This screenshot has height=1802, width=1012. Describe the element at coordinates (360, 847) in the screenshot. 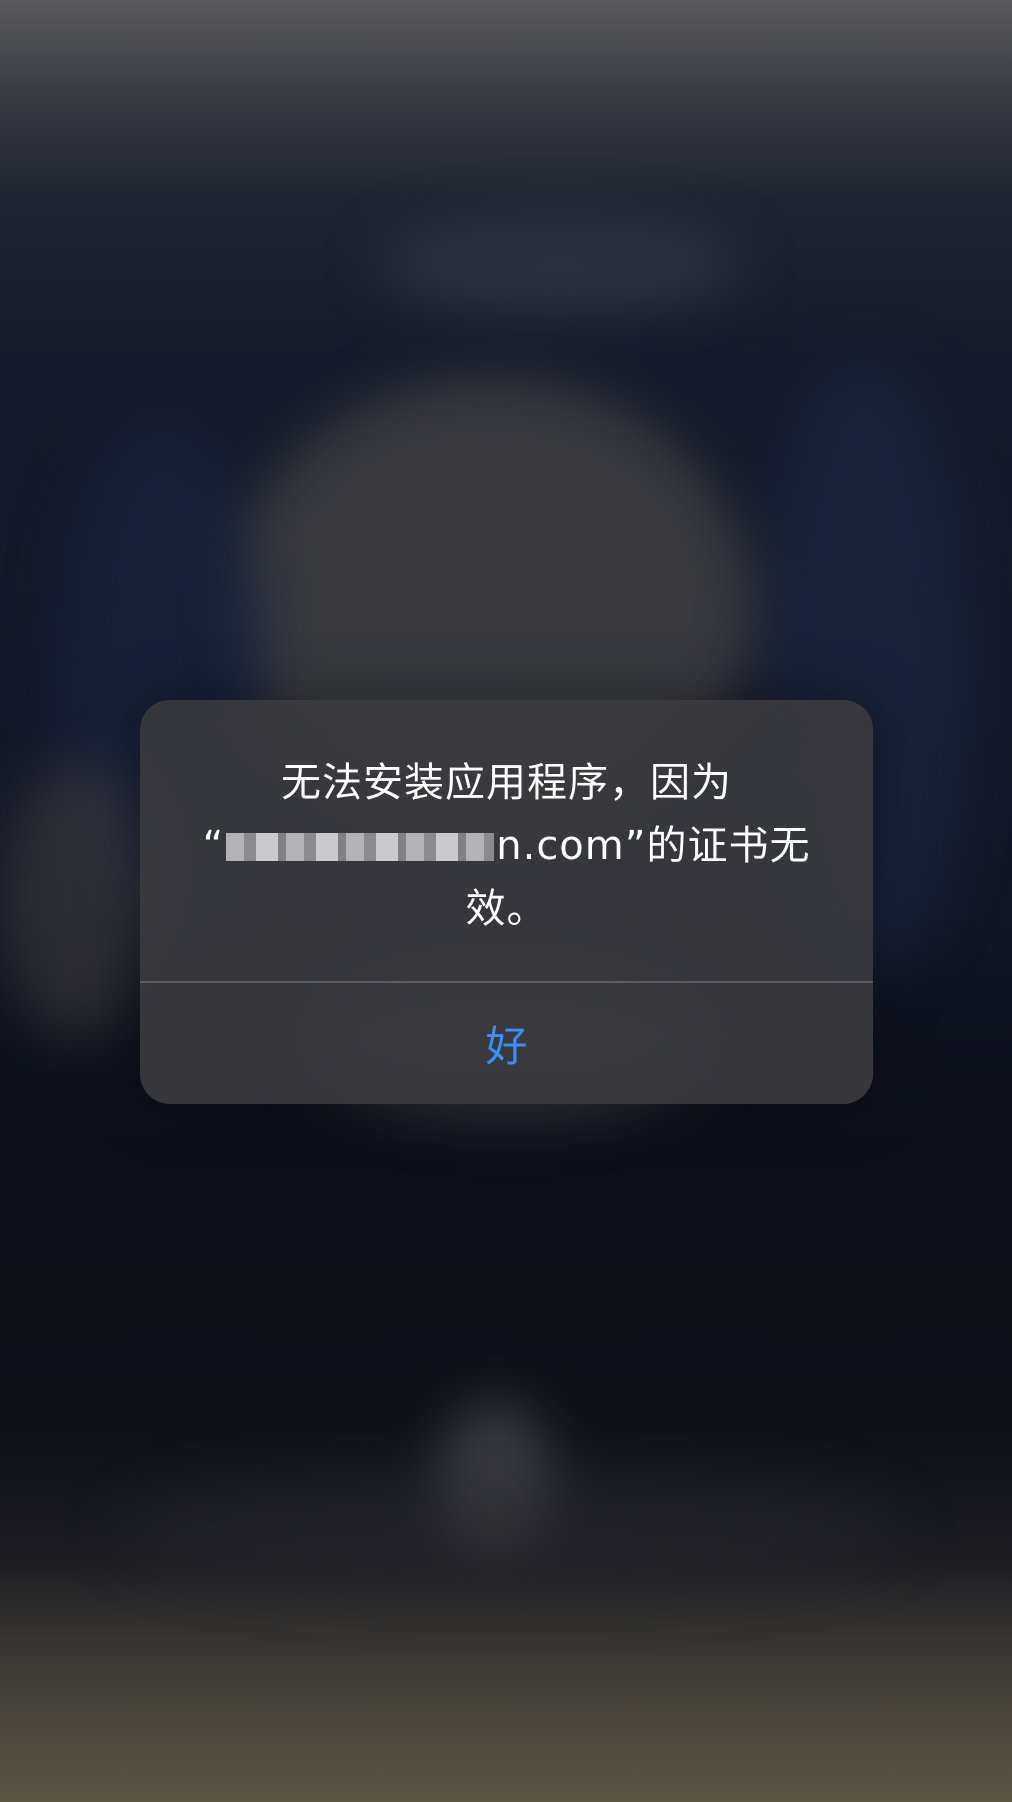

I see `redacted-domain` at that location.